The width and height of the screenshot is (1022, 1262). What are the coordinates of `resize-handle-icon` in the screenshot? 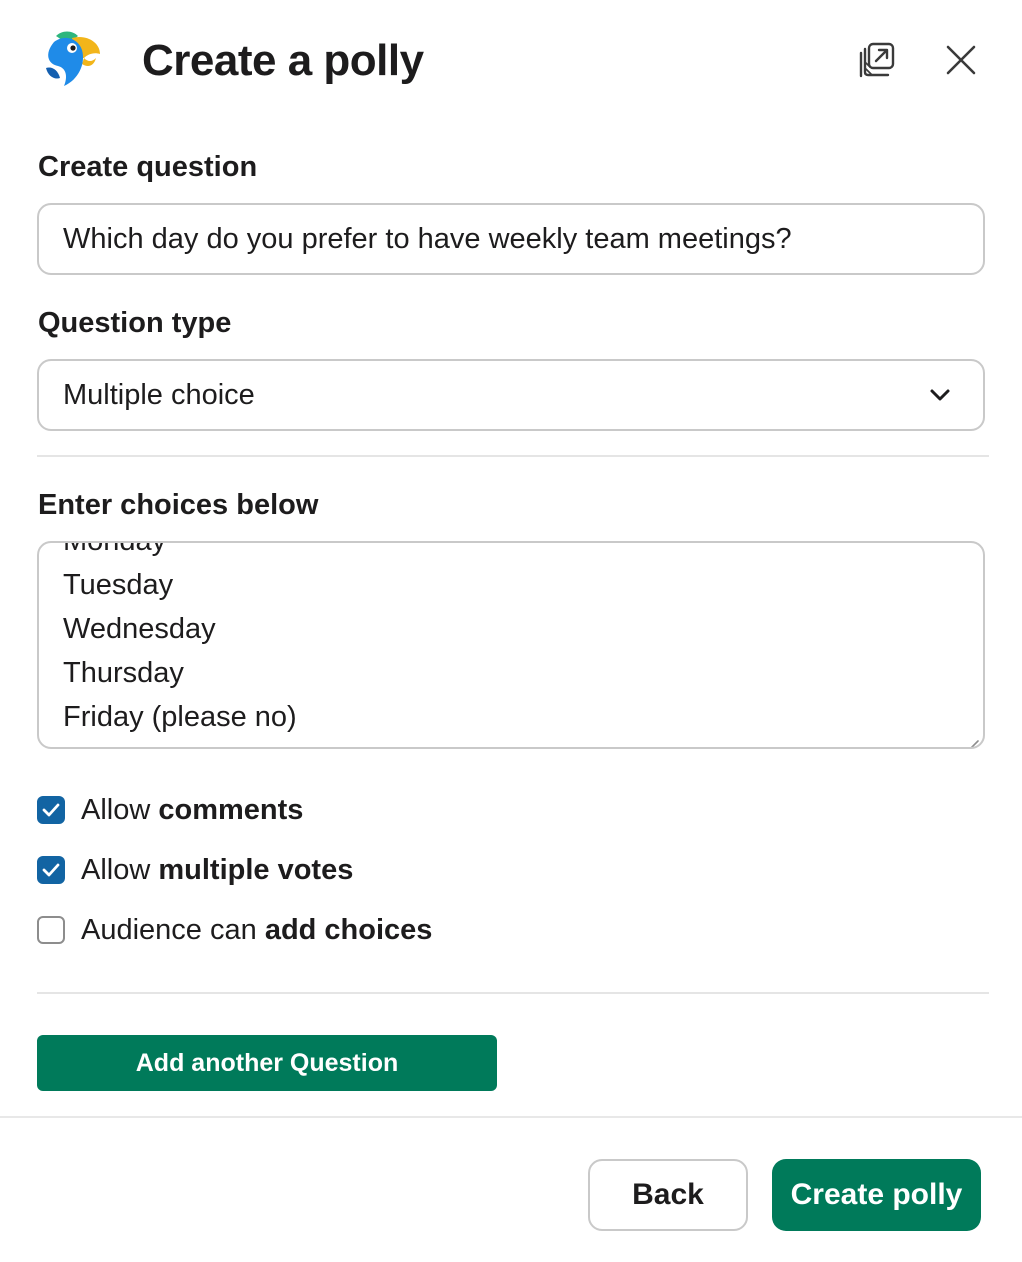 It's located at (972, 737).